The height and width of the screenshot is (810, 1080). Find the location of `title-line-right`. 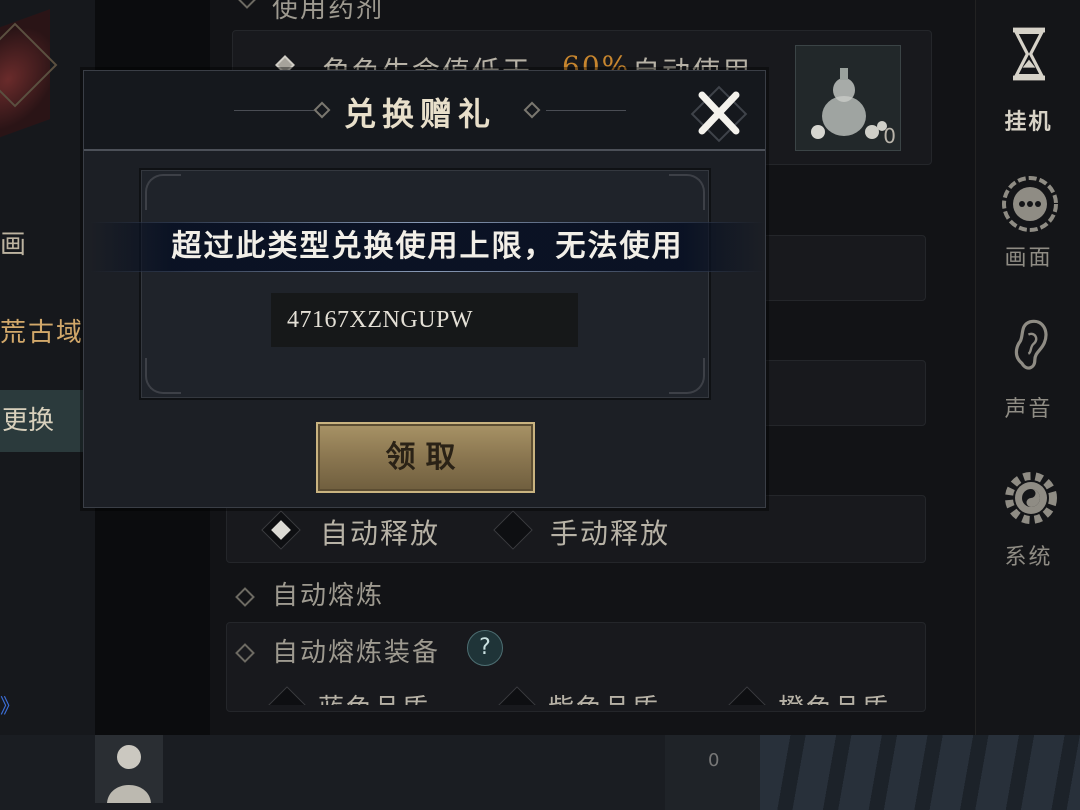

title-line-right is located at coordinates (586, 110).